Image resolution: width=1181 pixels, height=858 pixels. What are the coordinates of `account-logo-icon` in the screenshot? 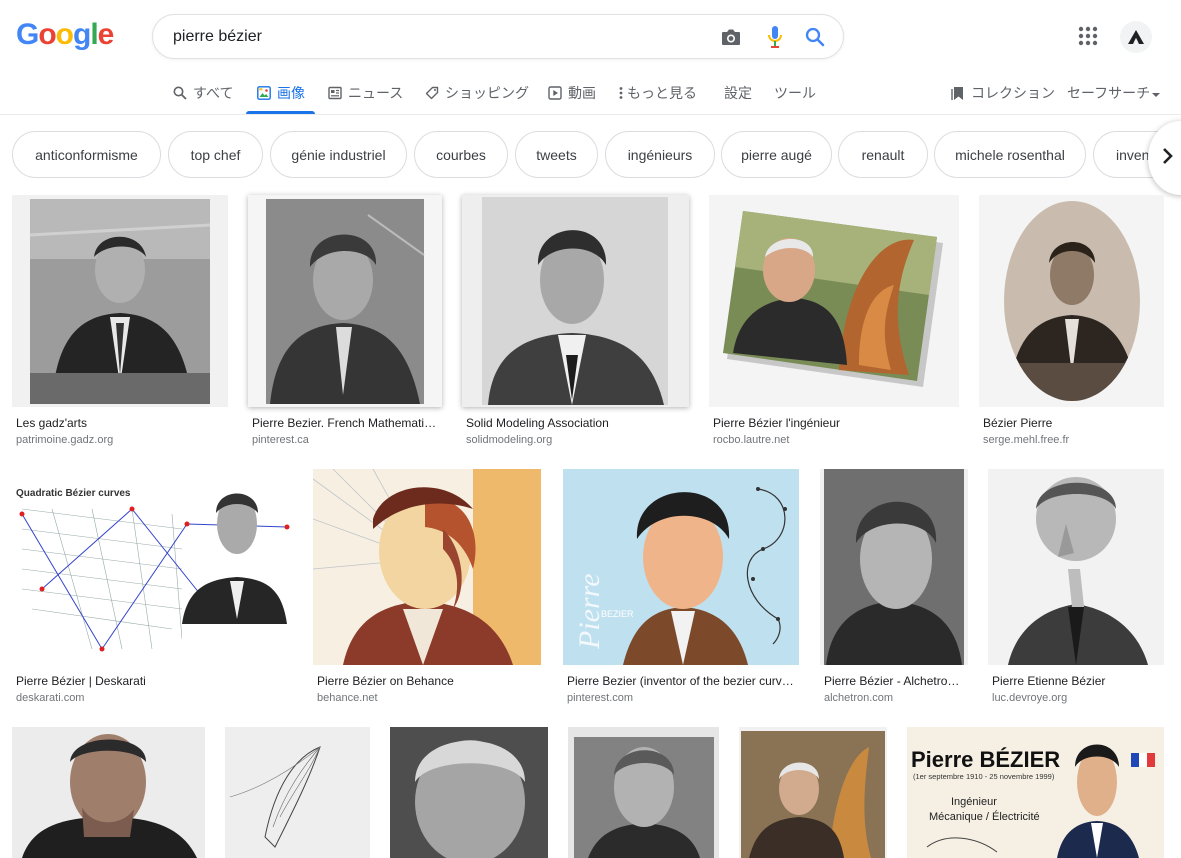 It's located at (1136, 37).